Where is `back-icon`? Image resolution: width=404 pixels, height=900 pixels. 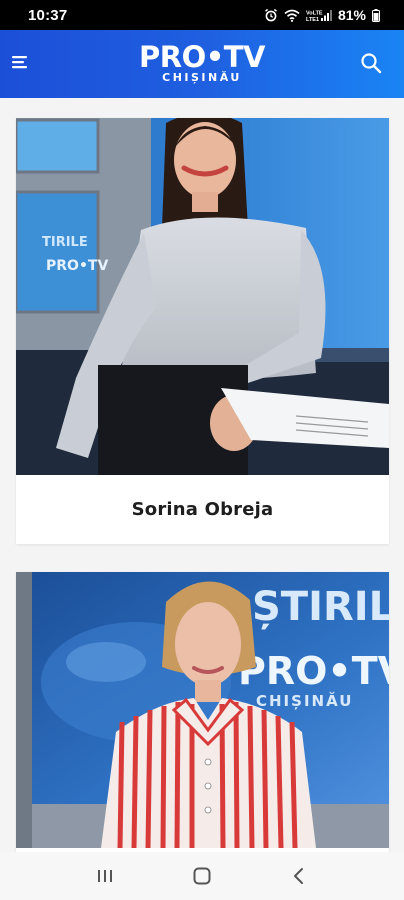
back-icon is located at coordinates (299, 876).